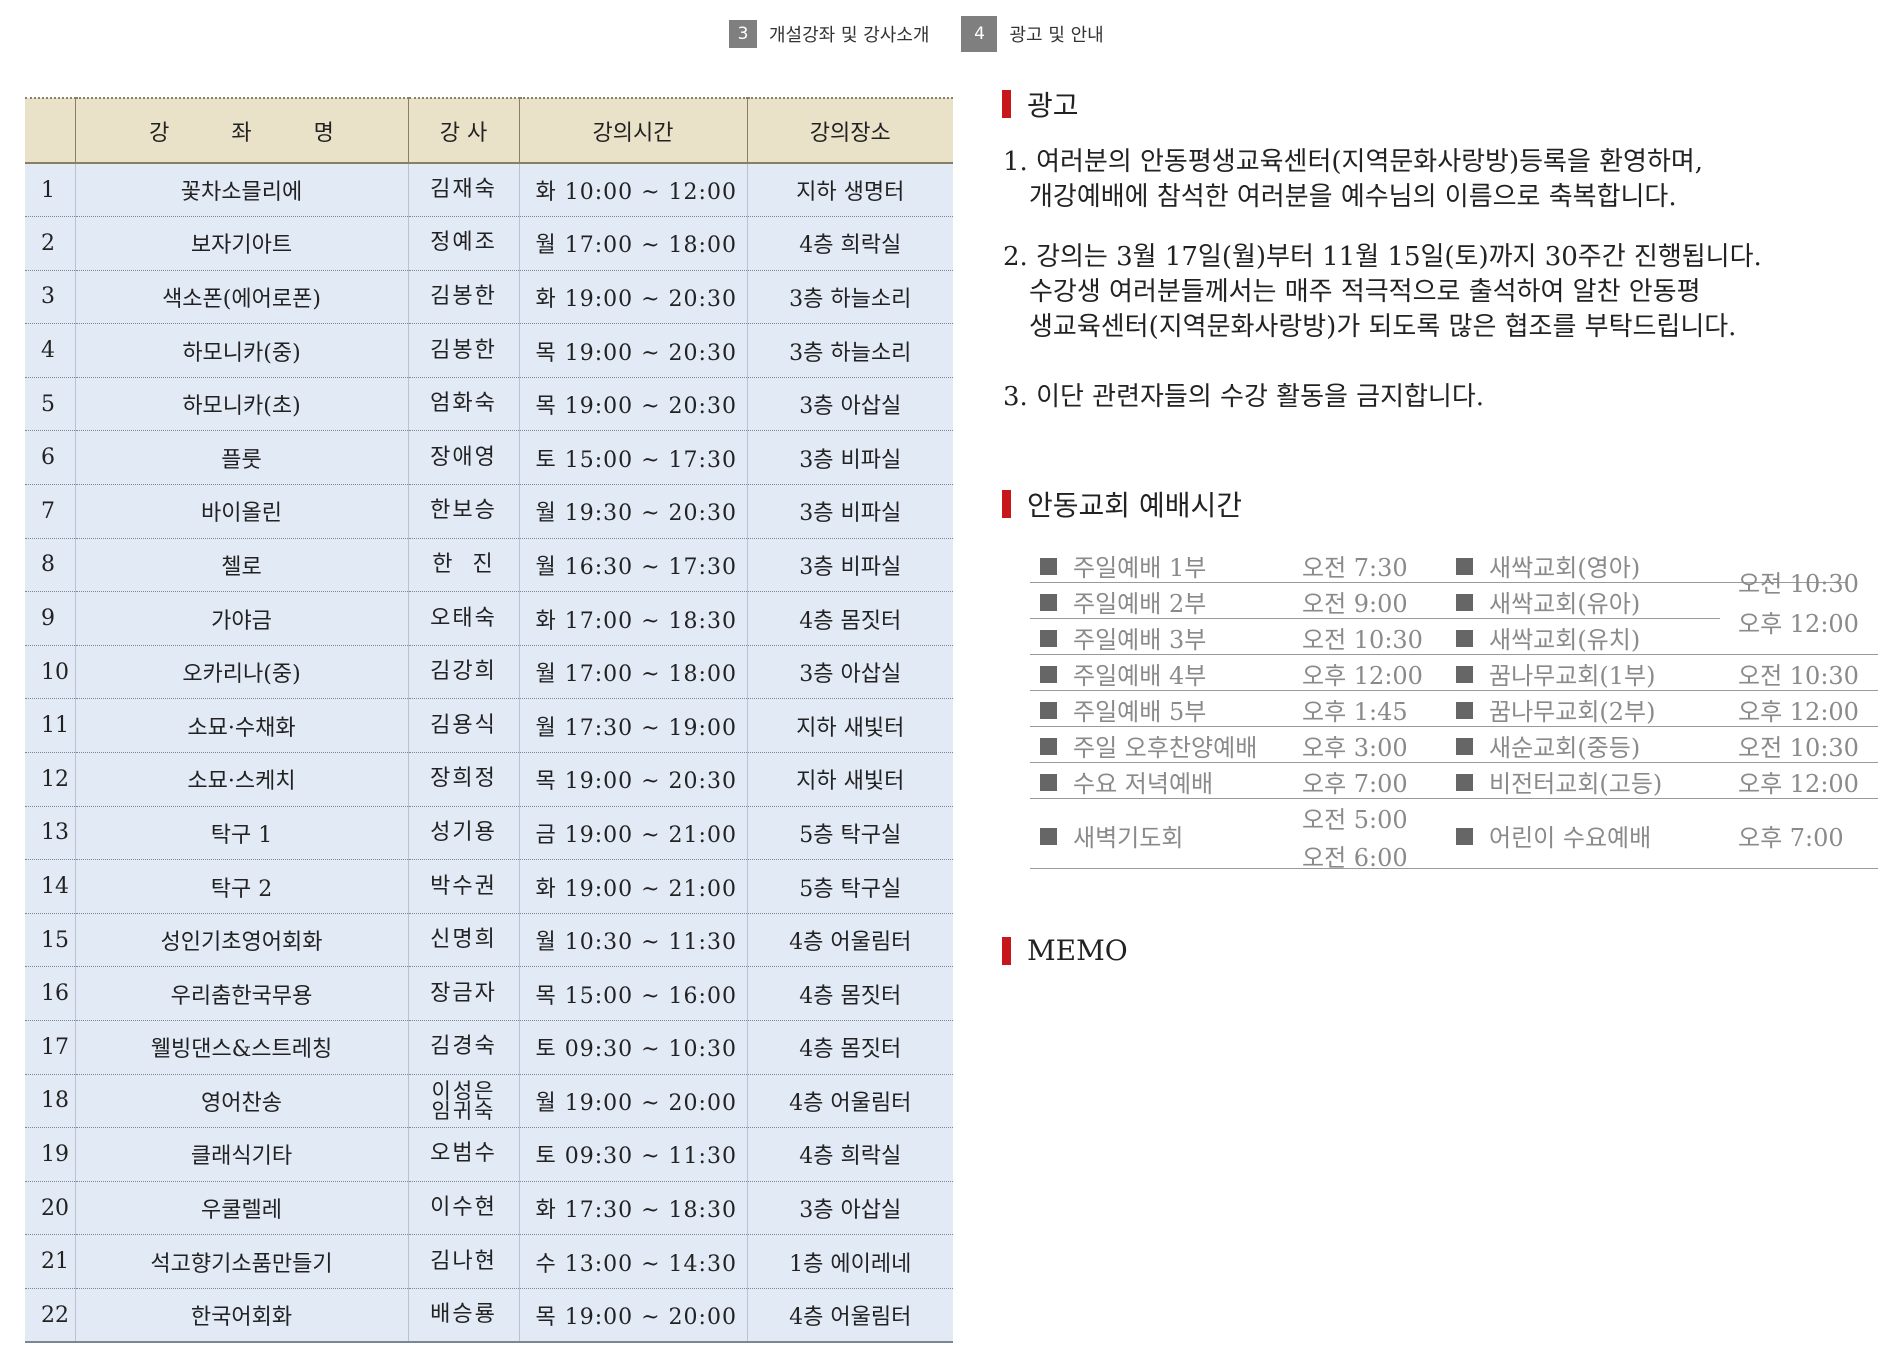 This screenshot has height=1362, width=1900. What do you see at coordinates (50, 1101) in the screenshot?
I see `cell-no: 18` at bounding box center [50, 1101].